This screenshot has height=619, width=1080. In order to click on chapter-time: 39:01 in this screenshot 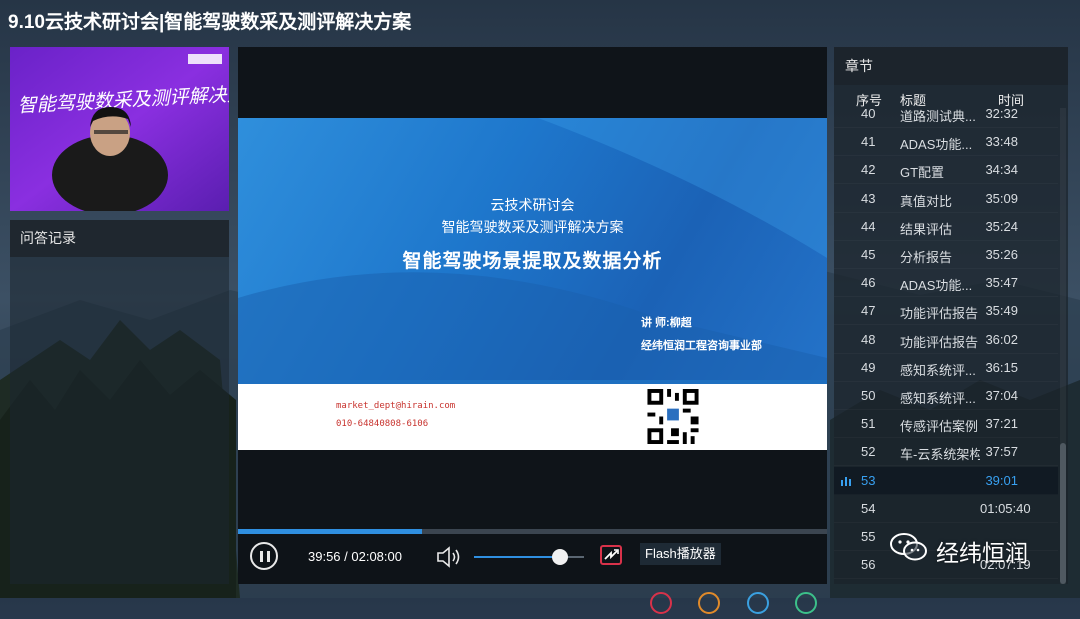, I will do `click(1001, 480)`.